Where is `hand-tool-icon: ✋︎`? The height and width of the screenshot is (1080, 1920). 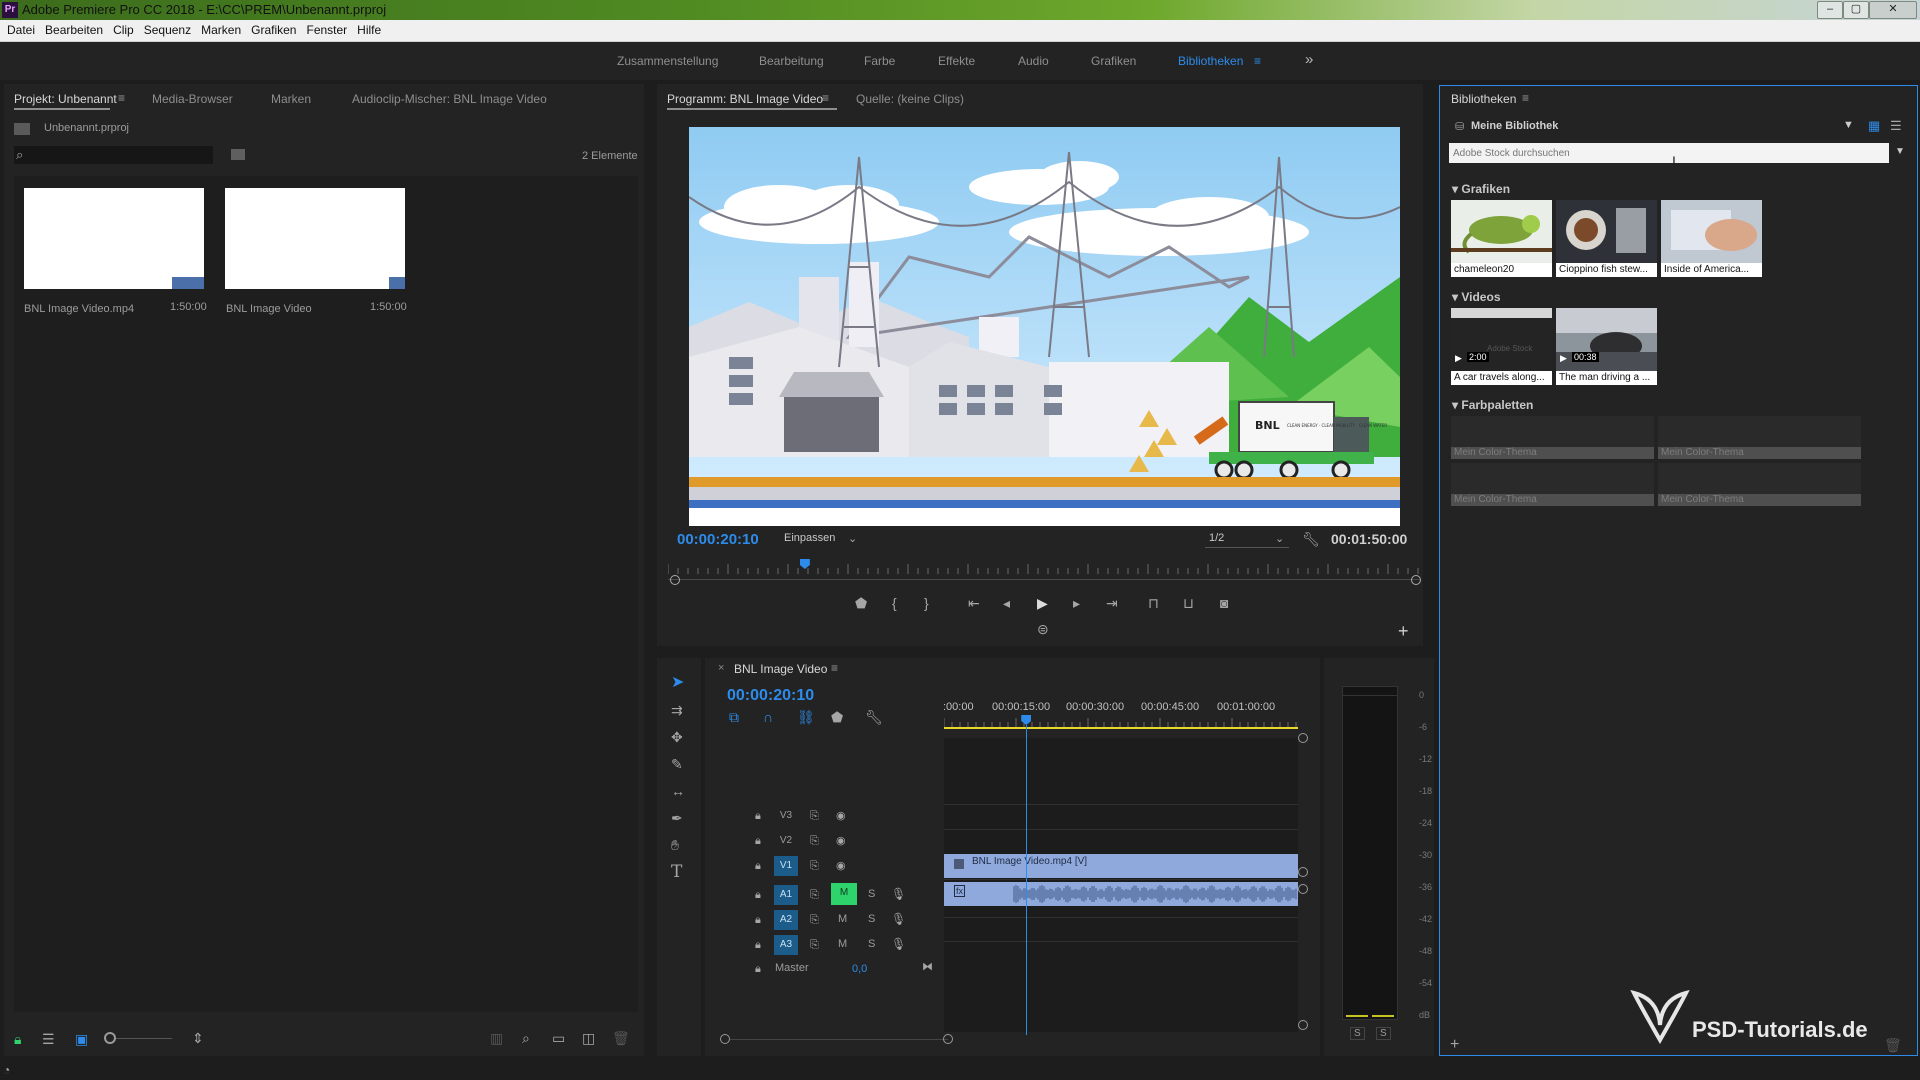
hand-tool-icon: ✋︎ is located at coordinates (675, 845).